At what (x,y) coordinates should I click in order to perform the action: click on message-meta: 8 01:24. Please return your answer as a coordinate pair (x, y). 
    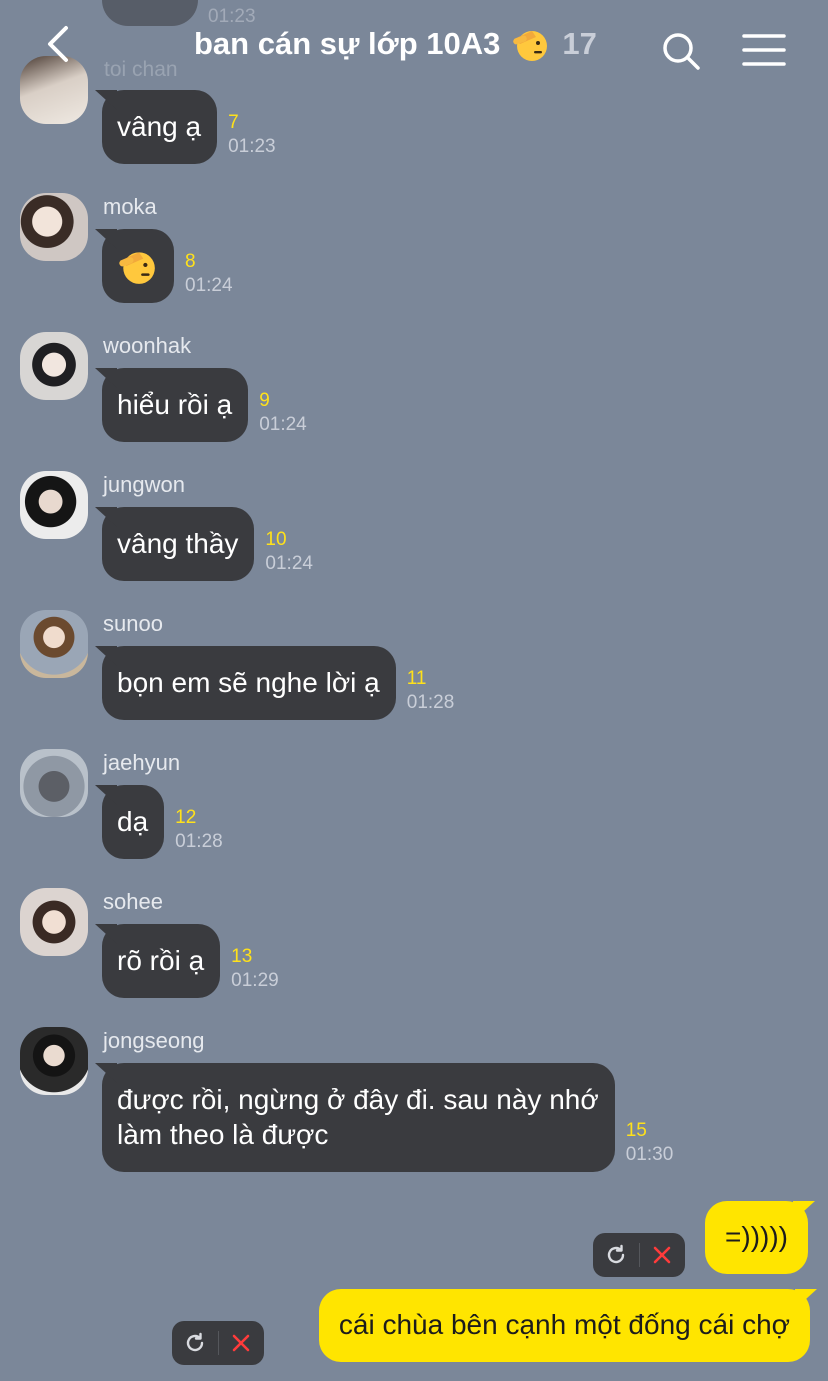
    Looking at the image, I should click on (209, 274).